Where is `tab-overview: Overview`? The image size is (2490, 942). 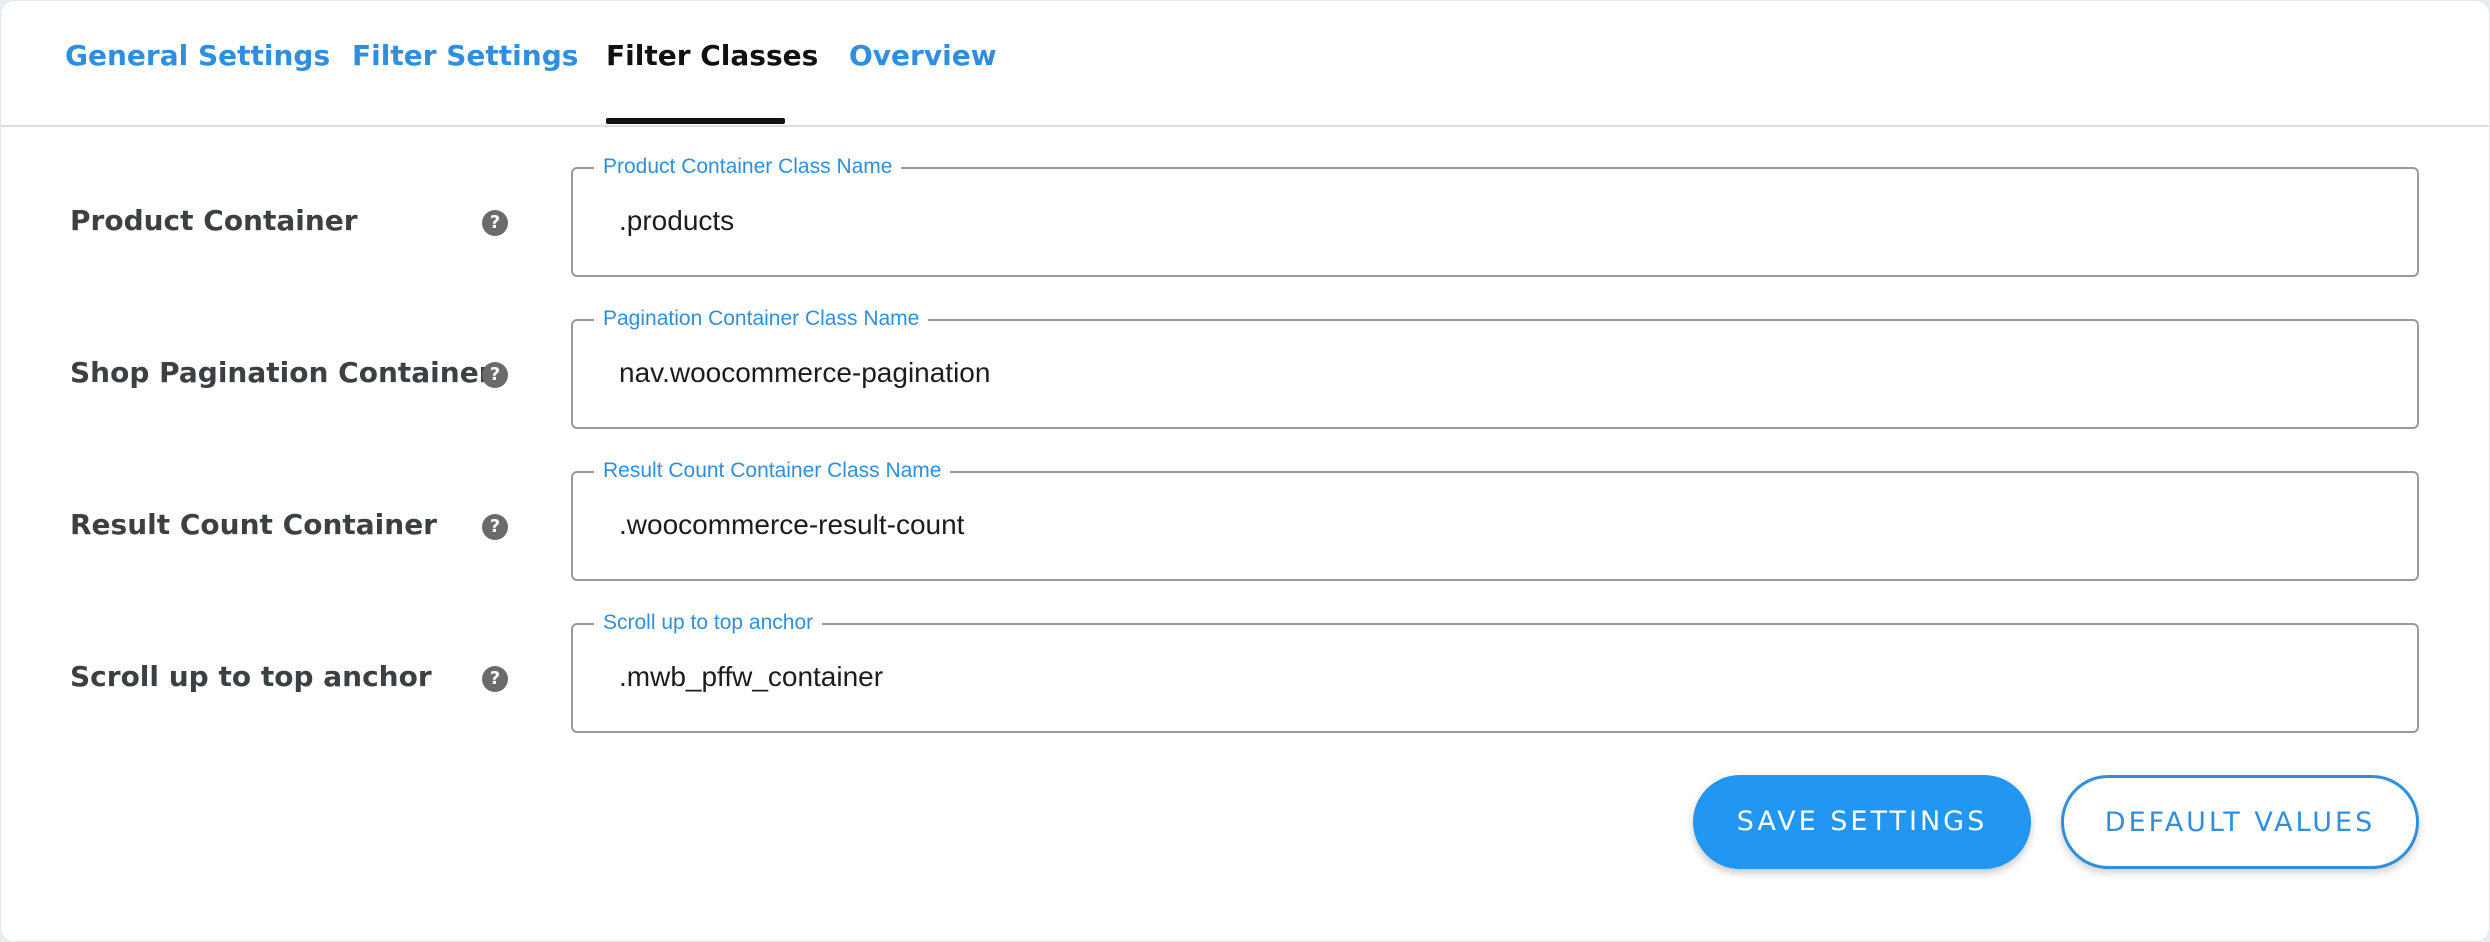 tab-overview: Overview is located at coordinates (923, 59).